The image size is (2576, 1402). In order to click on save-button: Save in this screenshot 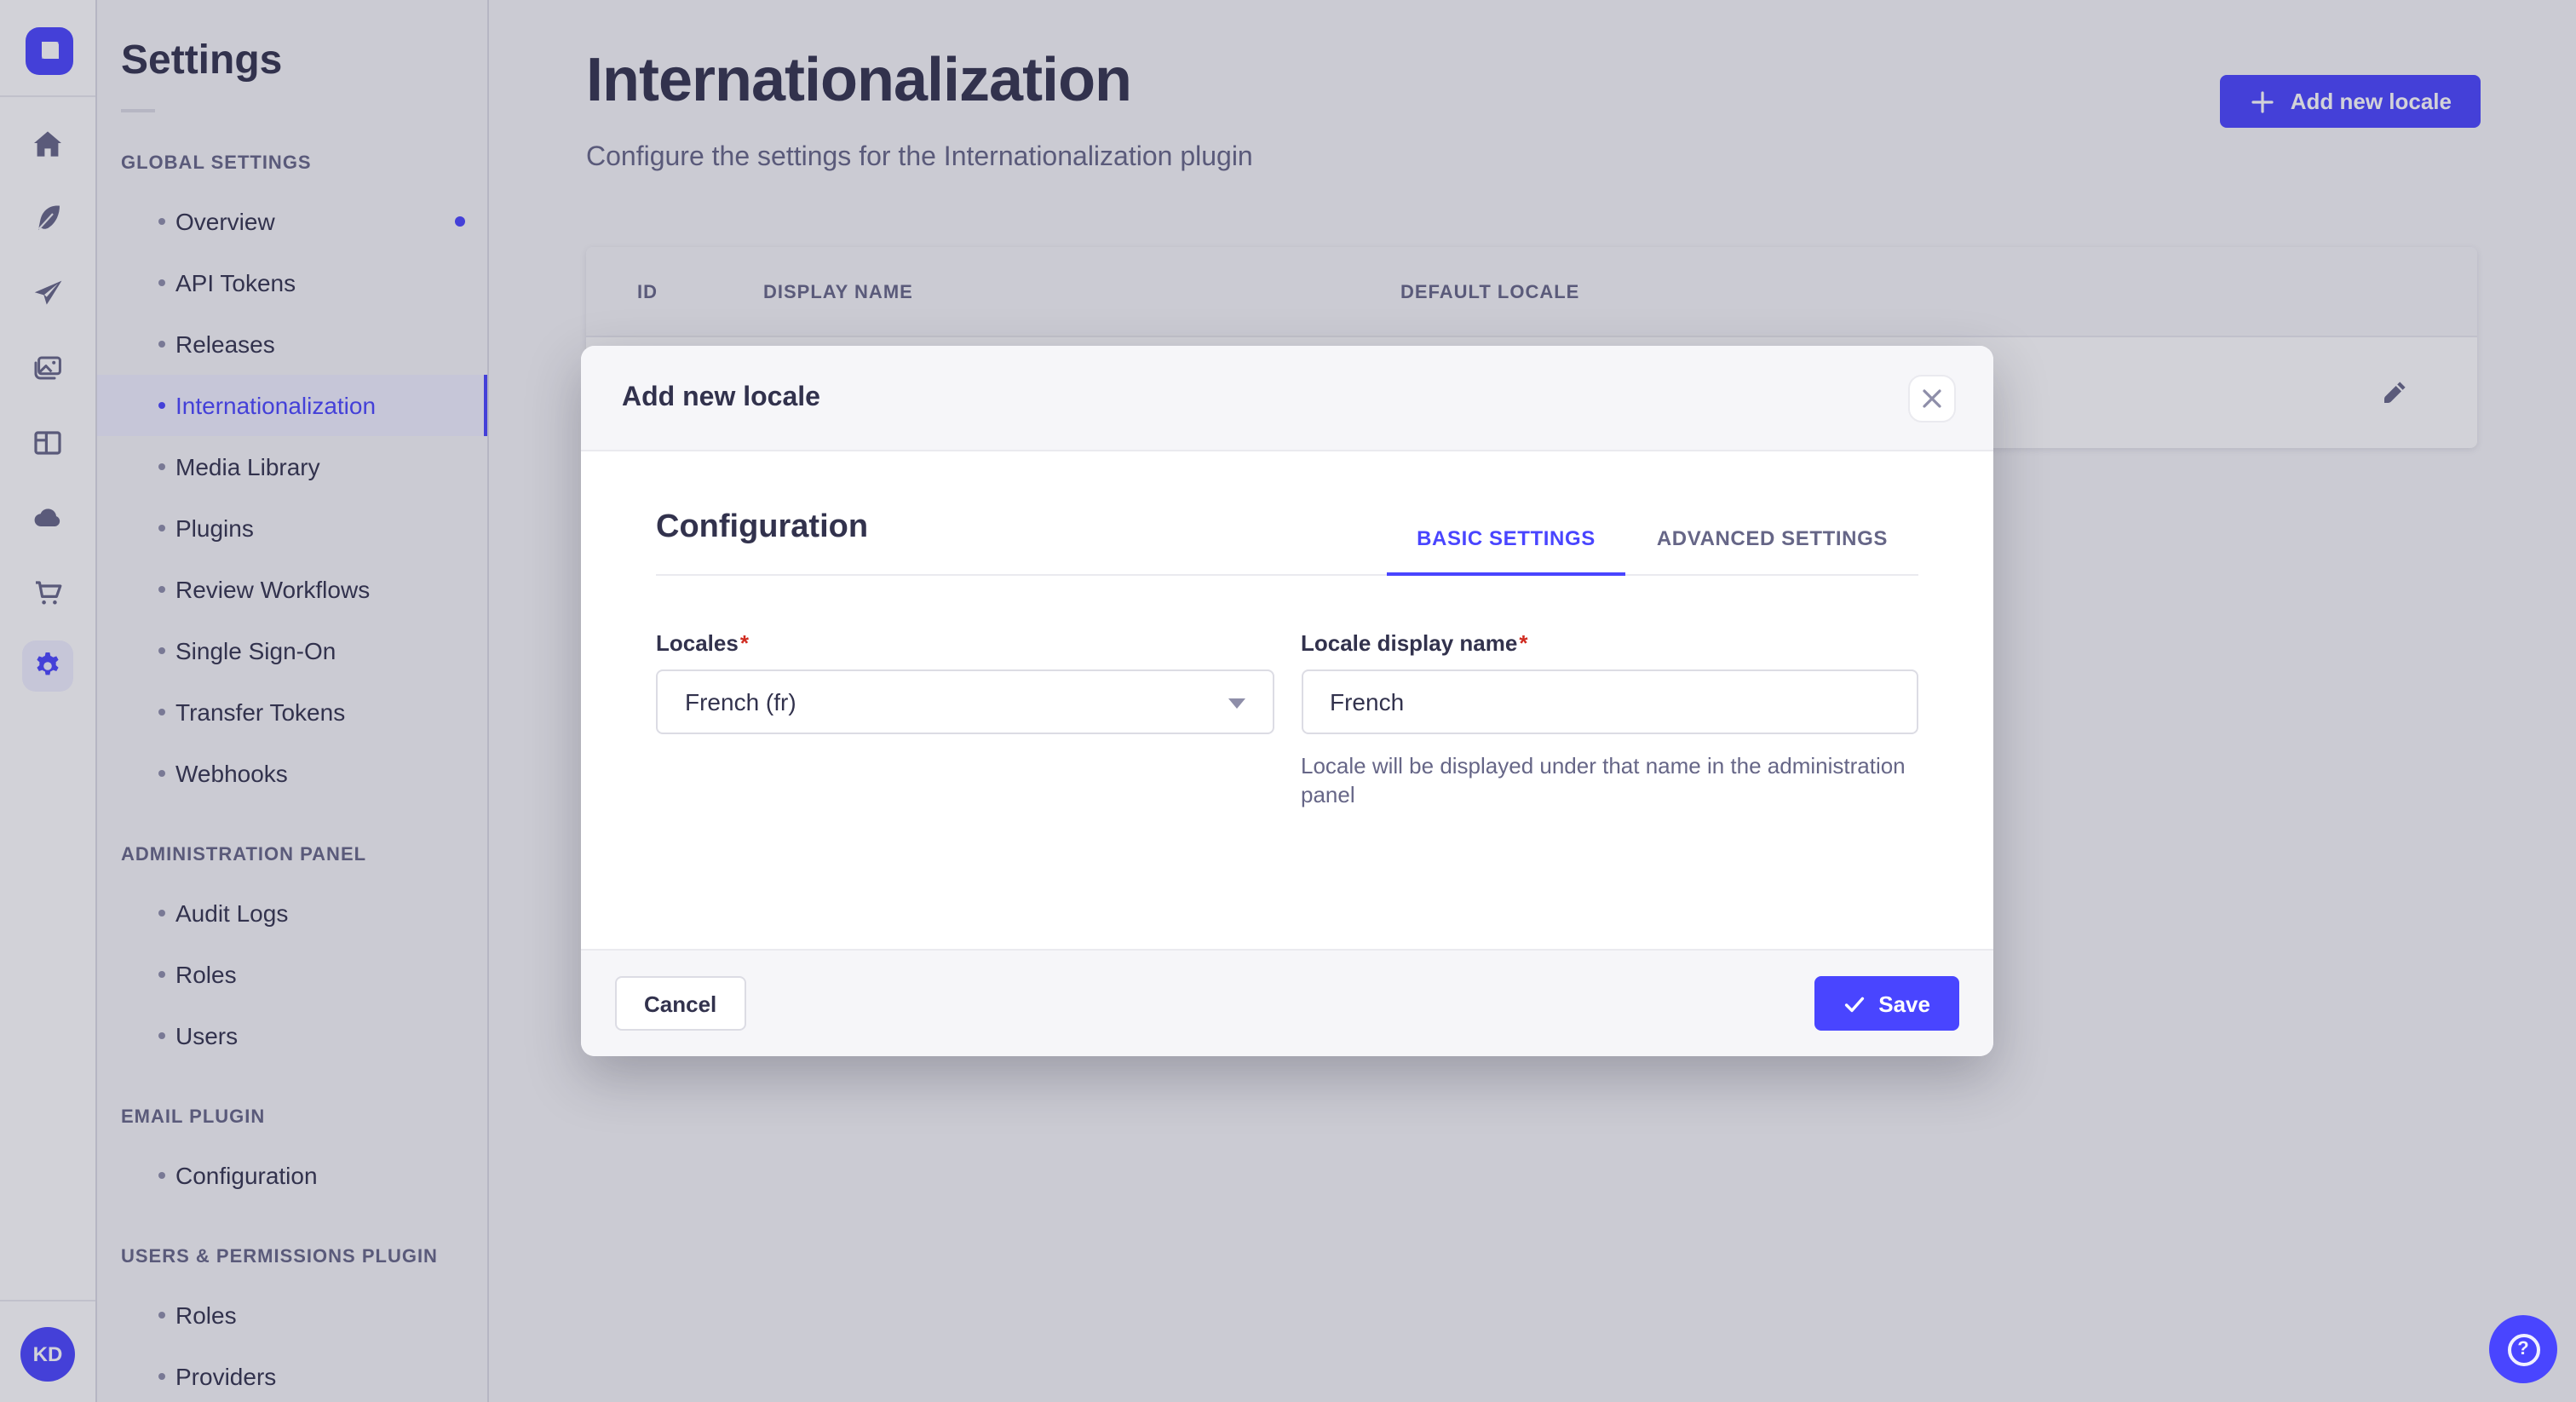, I will do `click(1887, 1003)`.